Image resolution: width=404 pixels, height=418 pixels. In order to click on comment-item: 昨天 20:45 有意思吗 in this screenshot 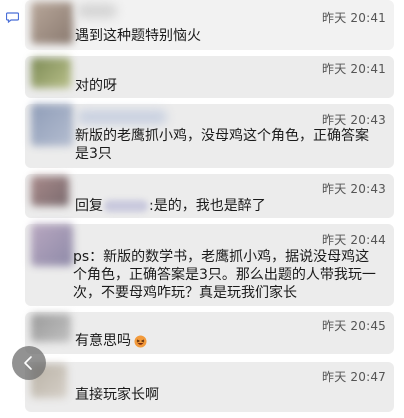, I will do `click(209, 333)`.